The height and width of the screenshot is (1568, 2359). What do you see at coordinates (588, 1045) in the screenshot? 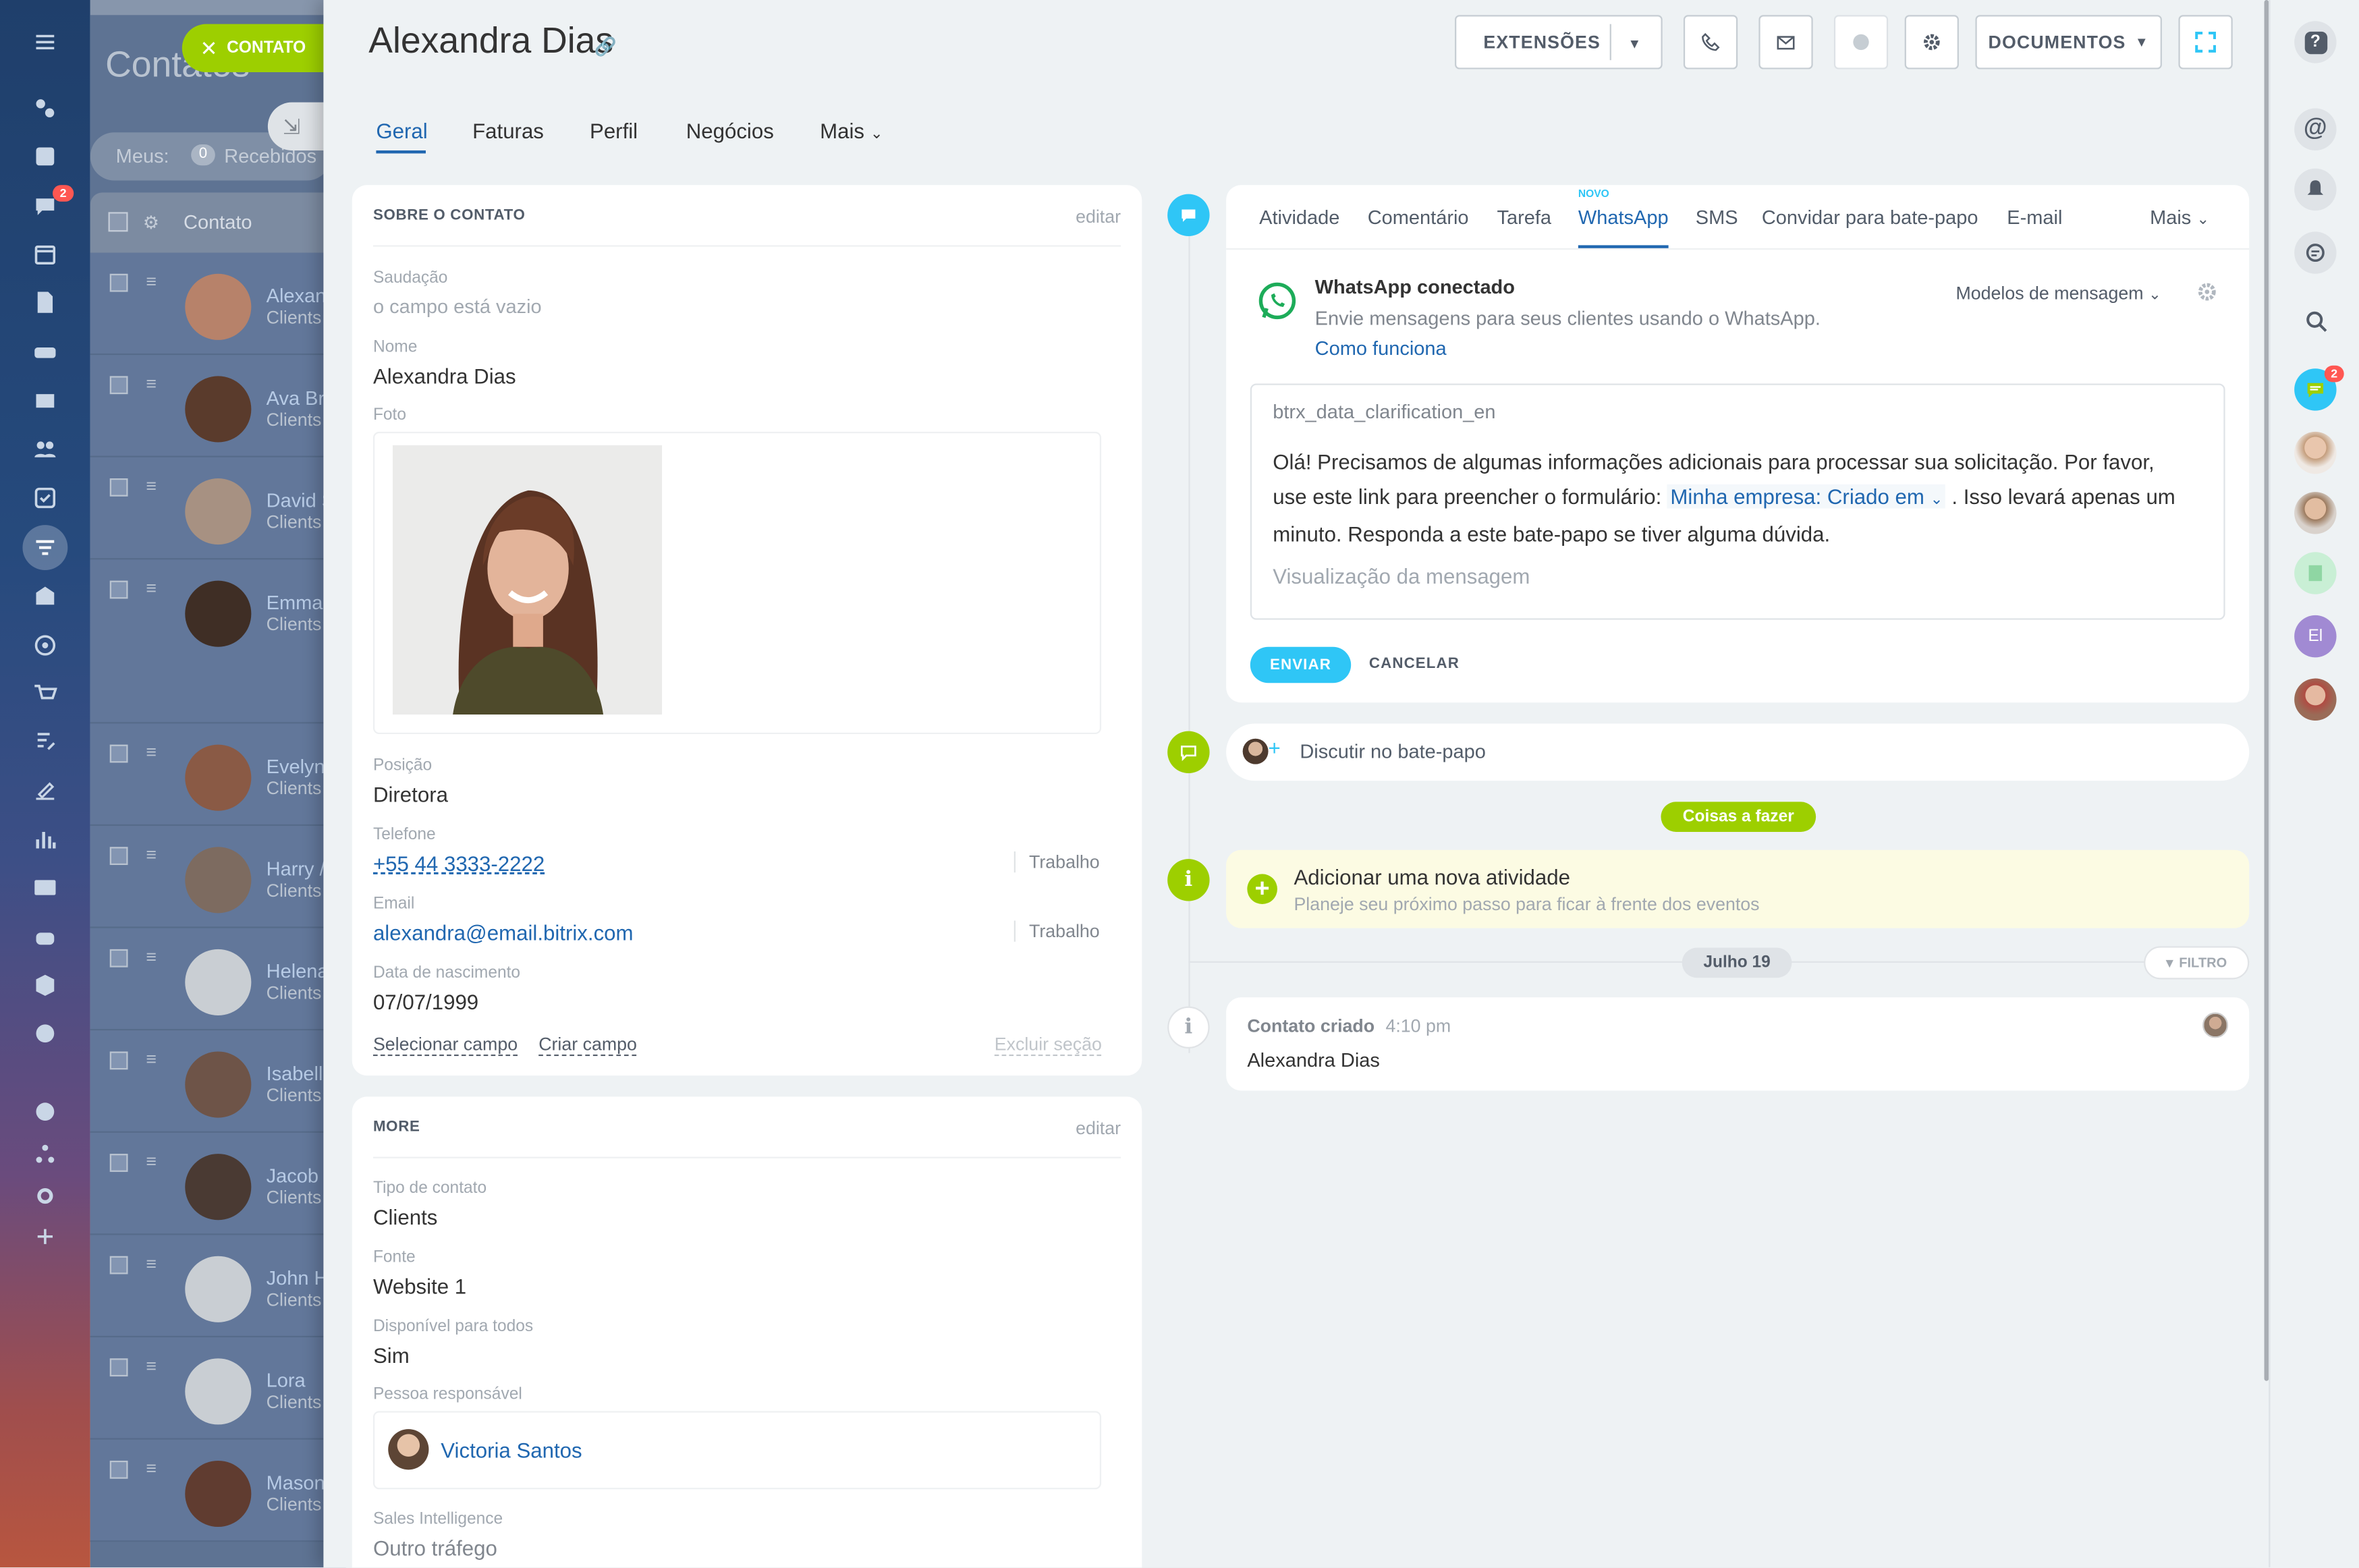
I see `create-field-link: Criar campo` at bounding box center [588, 1045].